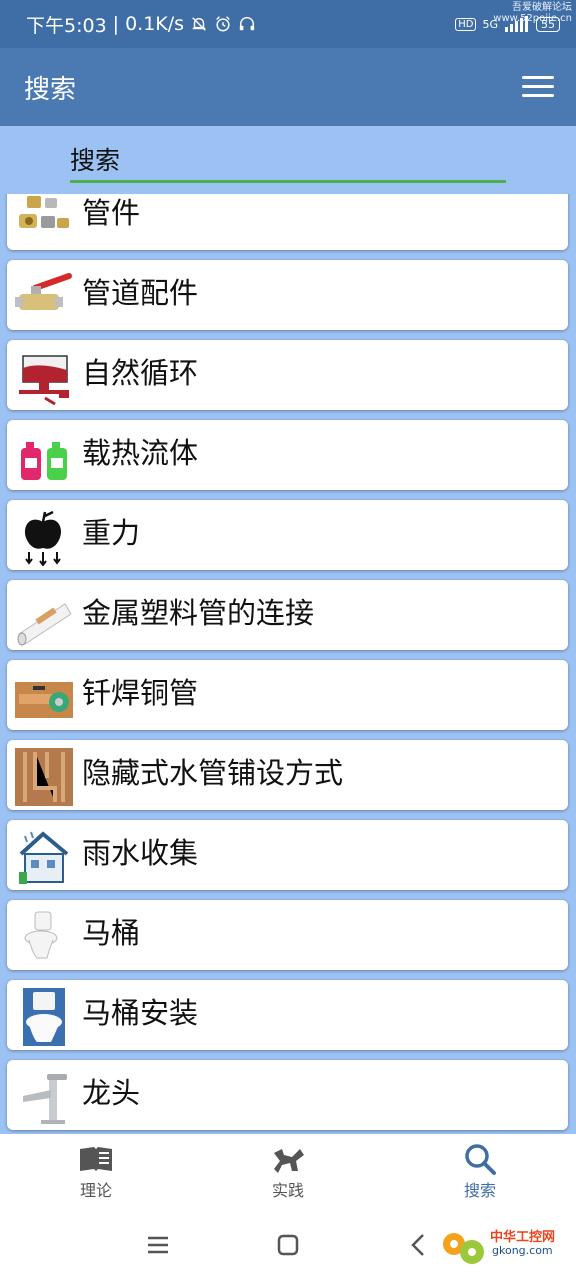  What do you see at coordinates (287, 695) in the screenshot?
I see `list-item-solder-copper: 钎焊铜管` at bounding box center [287, 695].